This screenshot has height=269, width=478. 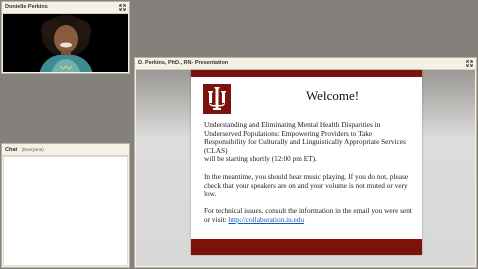 I want to click on chat-pod-title: Chat (Everyone), so click(x=65, y=150).